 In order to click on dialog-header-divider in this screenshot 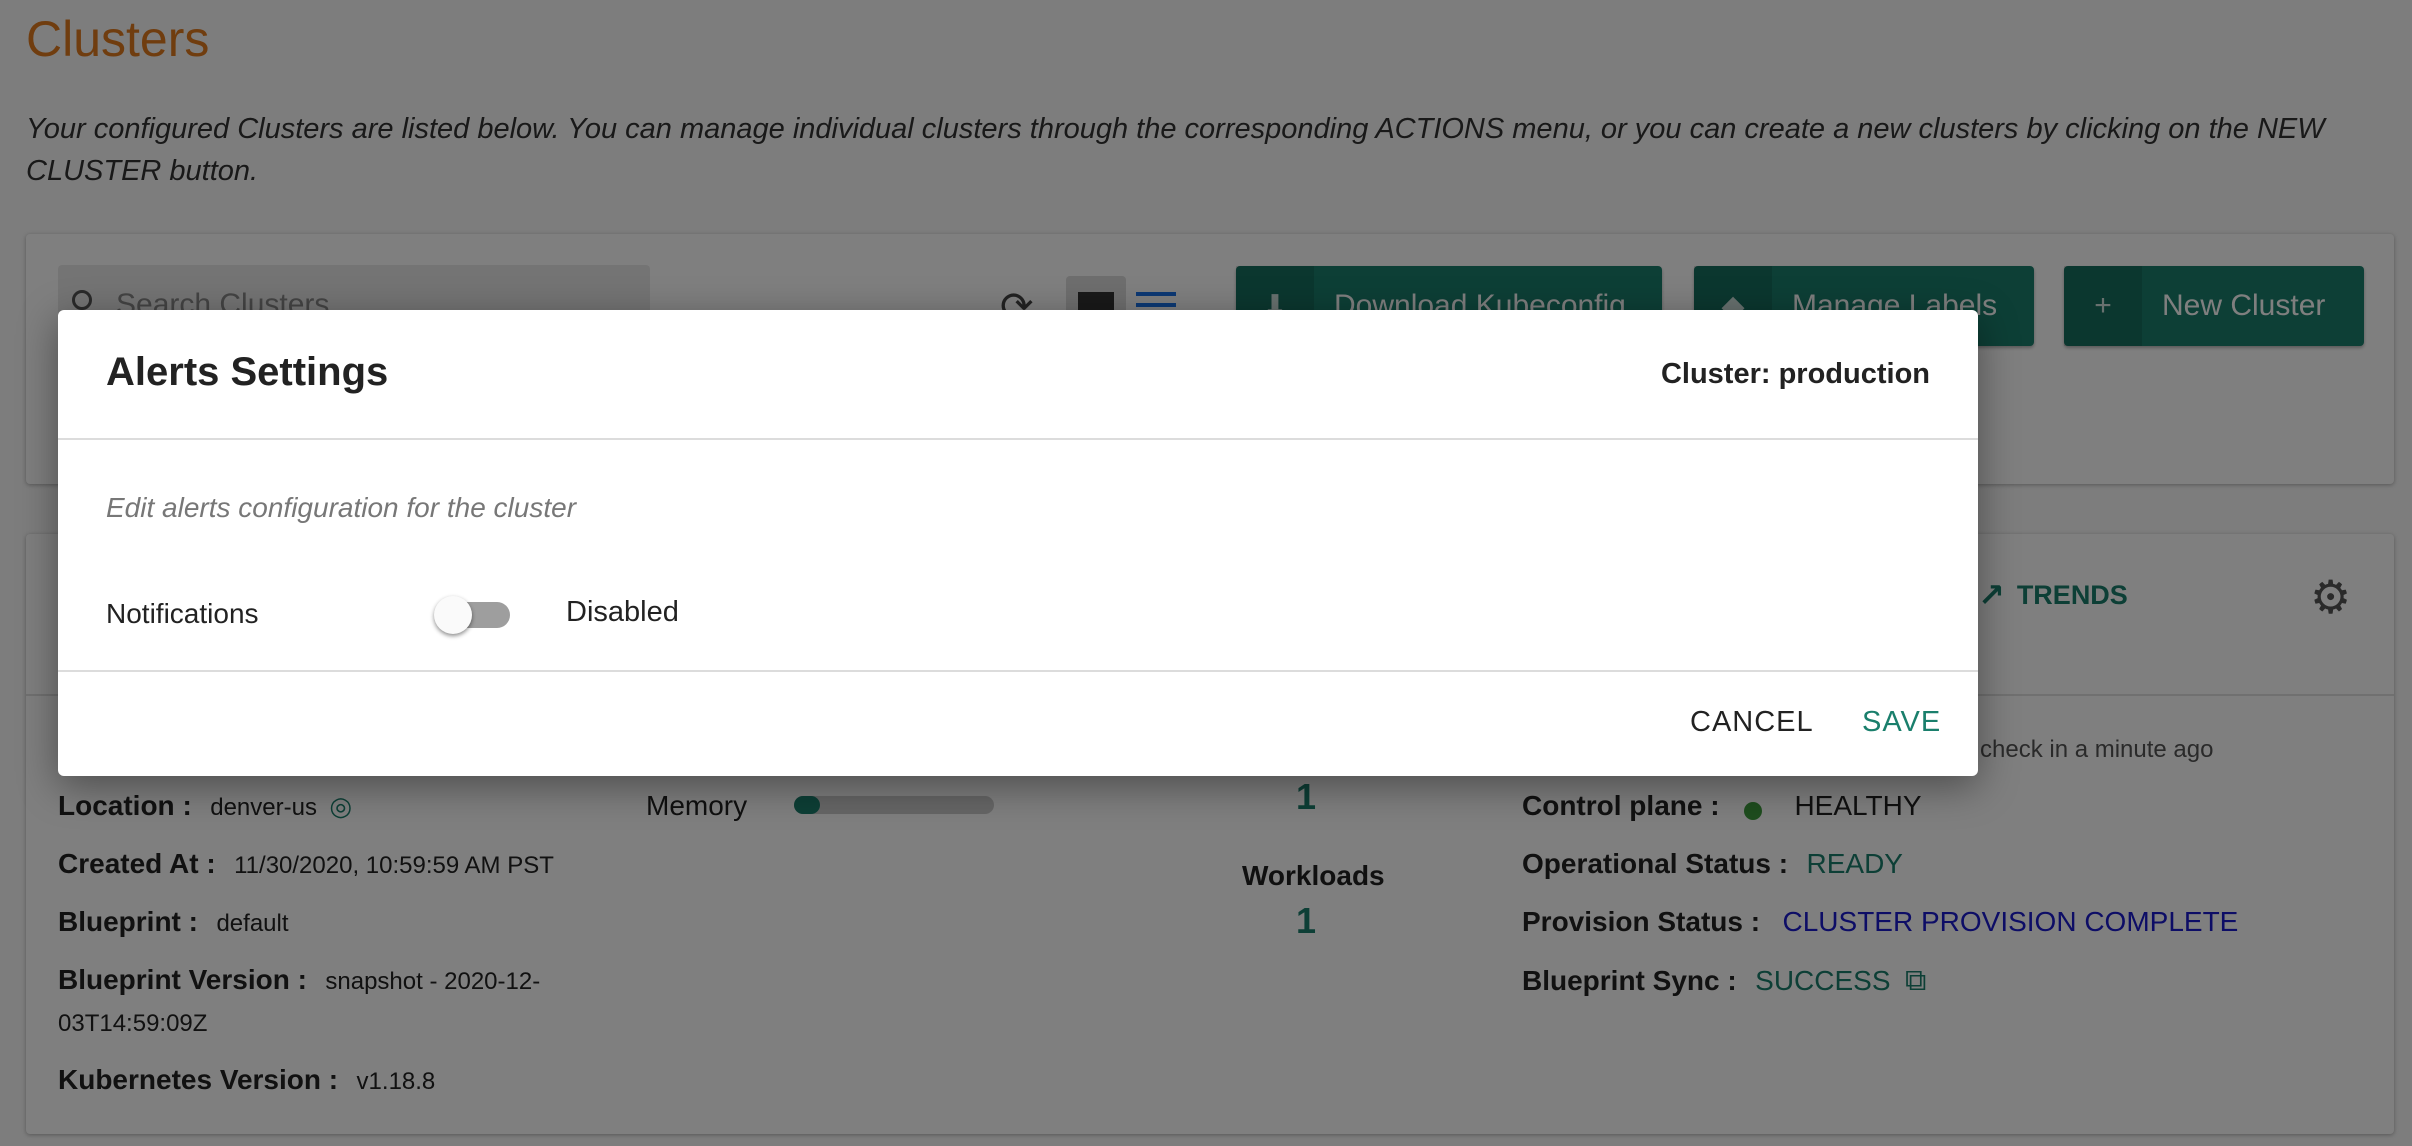, I will do `click(1018, 439)`.